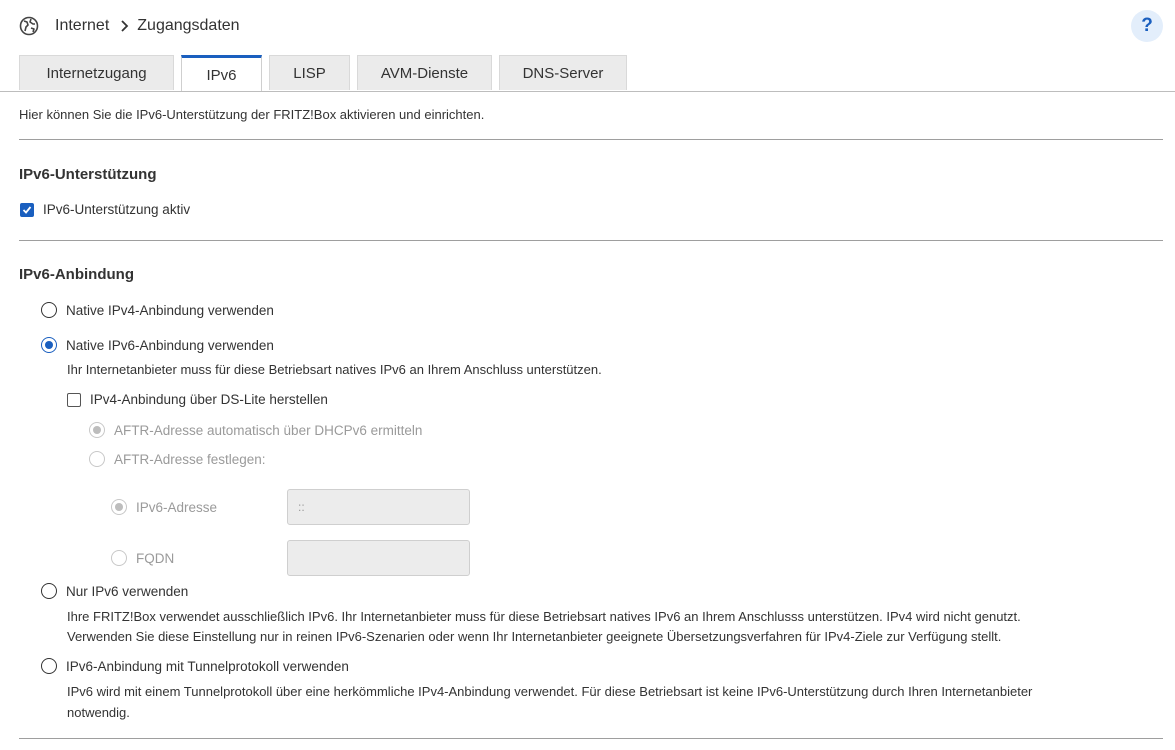 This screenshot has height=750, width=1175. Describe the element at coordinates (378, 558) in the screenshot. I see `aftr-fqdn-input` at that location.